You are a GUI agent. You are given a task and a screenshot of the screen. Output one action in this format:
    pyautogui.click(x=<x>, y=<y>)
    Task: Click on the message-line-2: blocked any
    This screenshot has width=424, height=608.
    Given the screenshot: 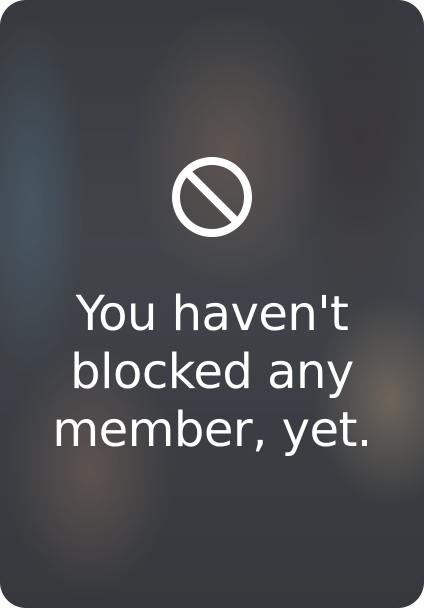 What is the action you would take?
    pyautogui.click(x=212, y=372)
    